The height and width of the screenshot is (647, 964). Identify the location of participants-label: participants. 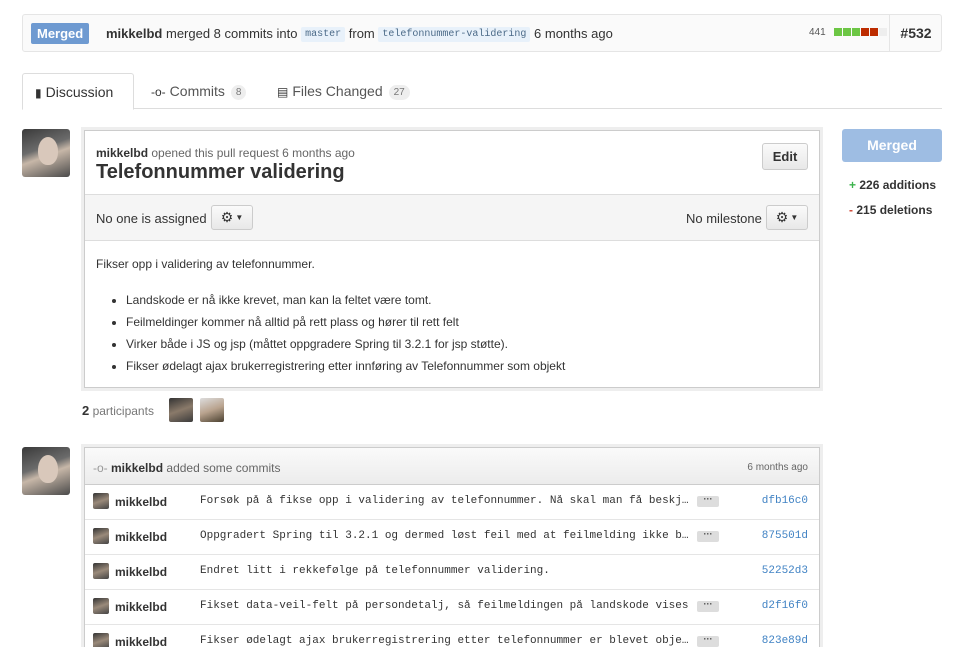
(123, 411).